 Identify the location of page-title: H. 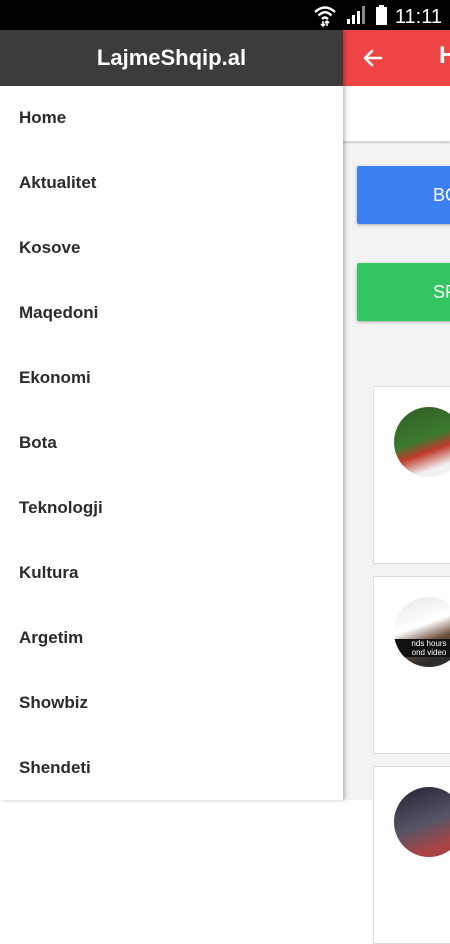
(444, 55).